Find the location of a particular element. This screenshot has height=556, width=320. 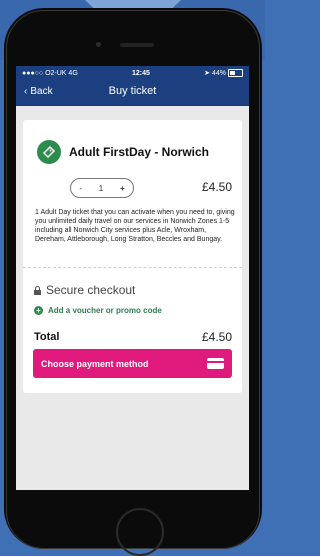

ticket-header: Adult FirstDay - Norwich is located at coordinates (123, 152).